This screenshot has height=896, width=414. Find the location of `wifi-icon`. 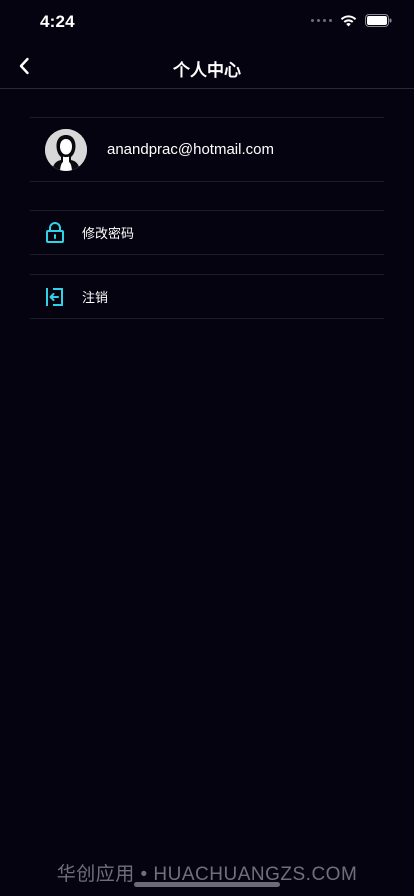

wifi-icon is located at coordinates (348, 21).